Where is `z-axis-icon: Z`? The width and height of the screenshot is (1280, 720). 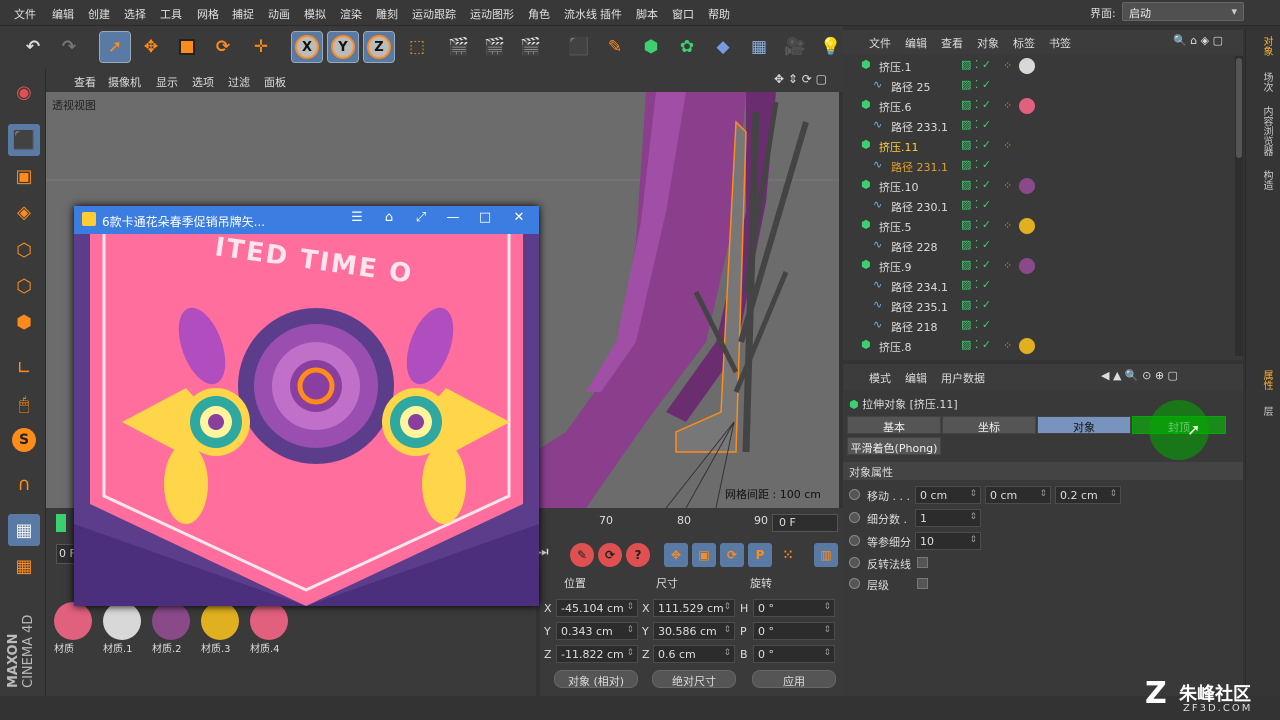
z-axis-icon: Z is located at coordinates (379, 47).